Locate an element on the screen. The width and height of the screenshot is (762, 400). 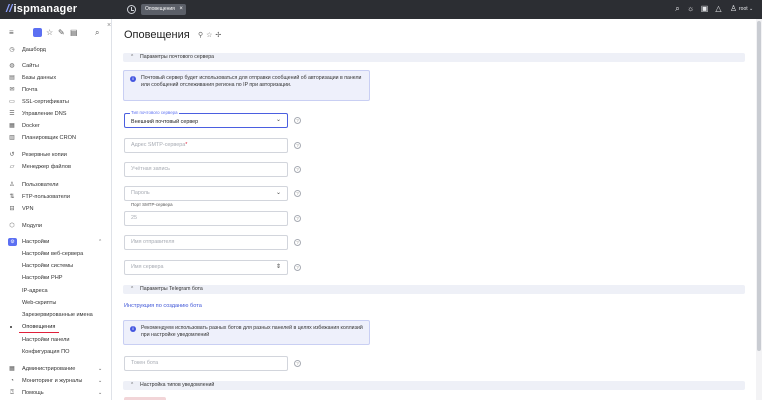
star-icon: ☆ is located at coordinates (49, 32).